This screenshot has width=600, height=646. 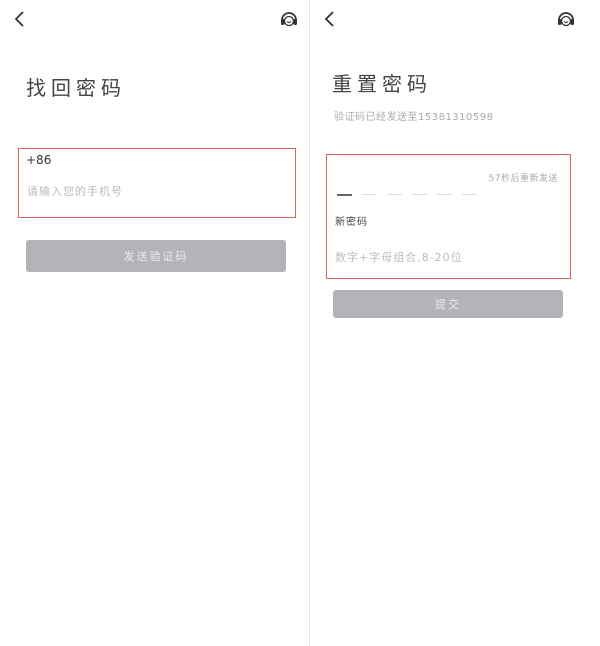 I want to click on code-sent-notice: 验证码已经发送至15381310598, so click(x=414, y=117).